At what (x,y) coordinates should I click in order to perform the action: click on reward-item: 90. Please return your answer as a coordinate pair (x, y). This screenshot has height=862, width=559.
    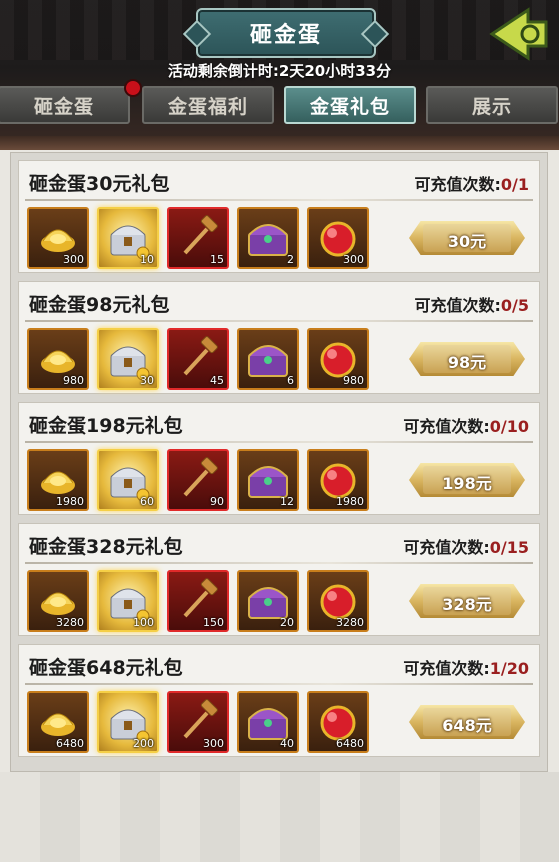
    Looking at the image, I should click on (198, 480).